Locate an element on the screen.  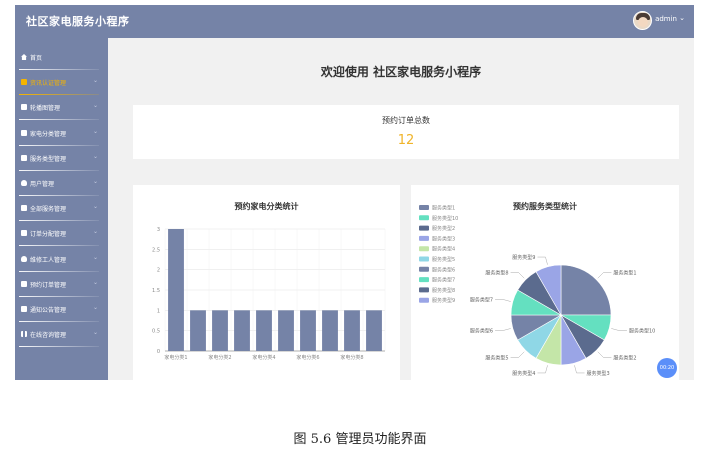
y-tick-label: 1 is located at coordinates (158, 311).